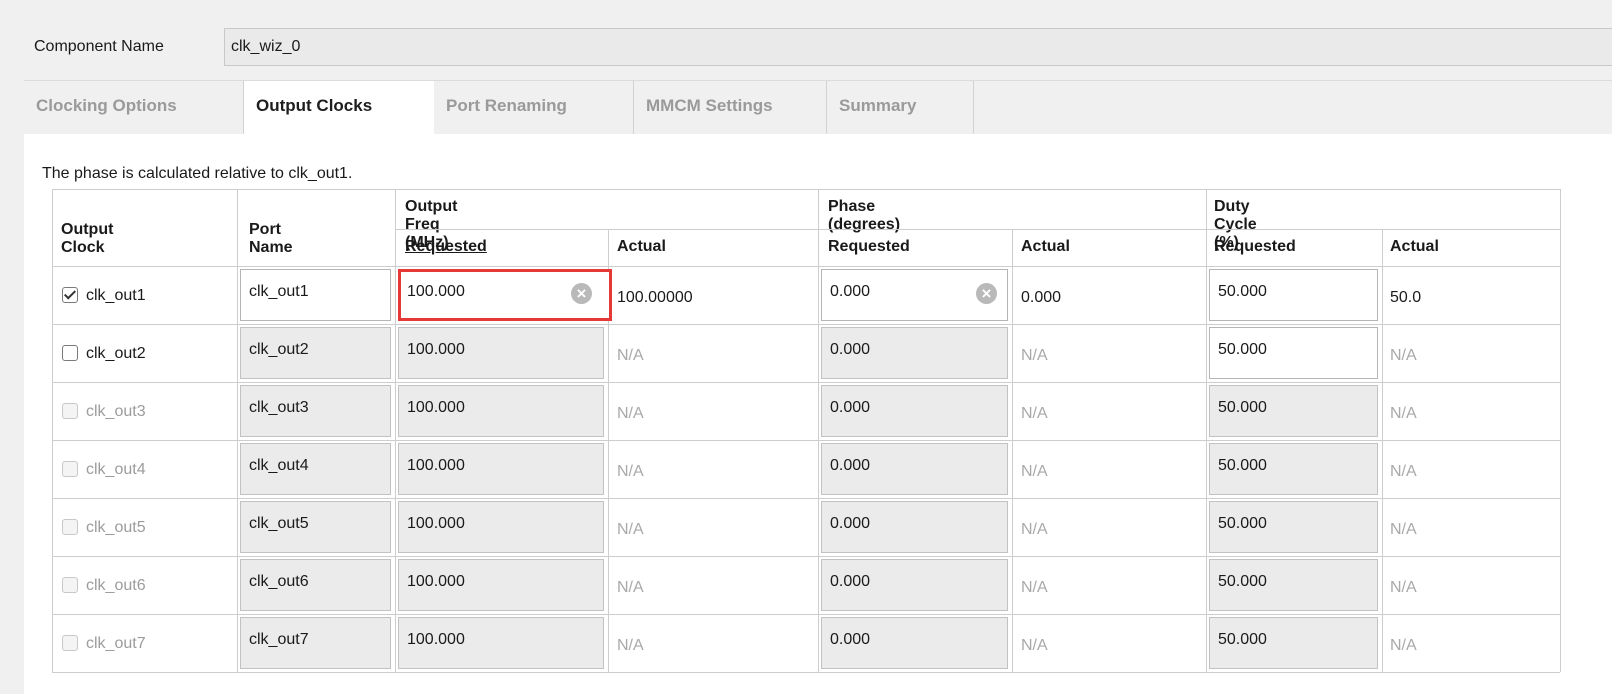  Describe the element at coordinates (271, 238) in the screenshot. I see `header-port-name: Port Name` at that location.